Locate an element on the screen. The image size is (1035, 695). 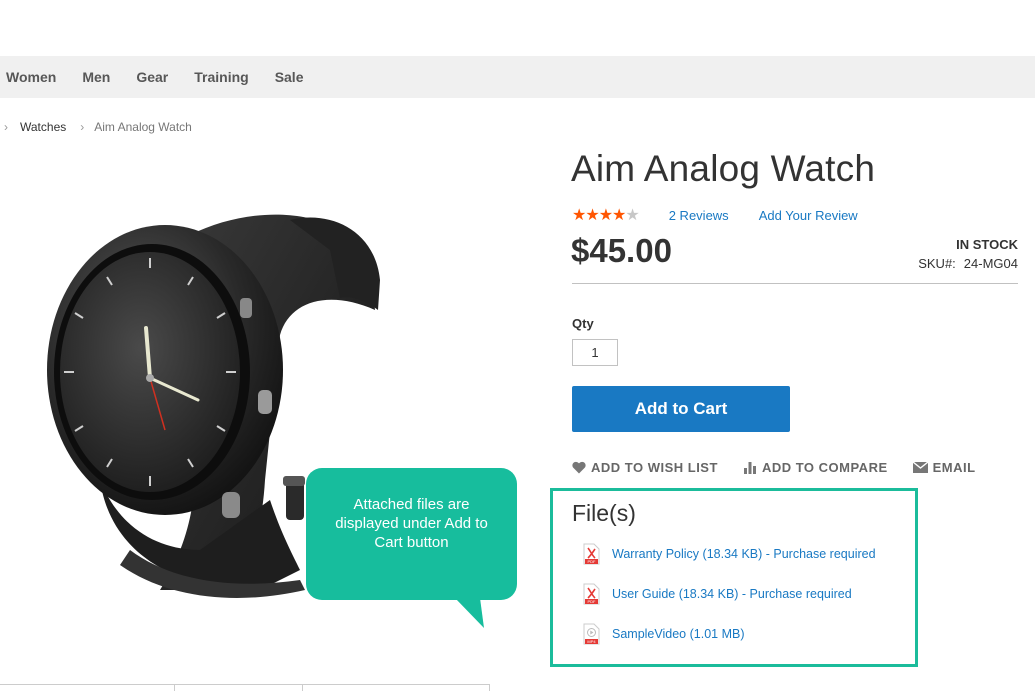
rating-stars: ★ ★ ★ ★ ★ is located at coordinates (606, 215).